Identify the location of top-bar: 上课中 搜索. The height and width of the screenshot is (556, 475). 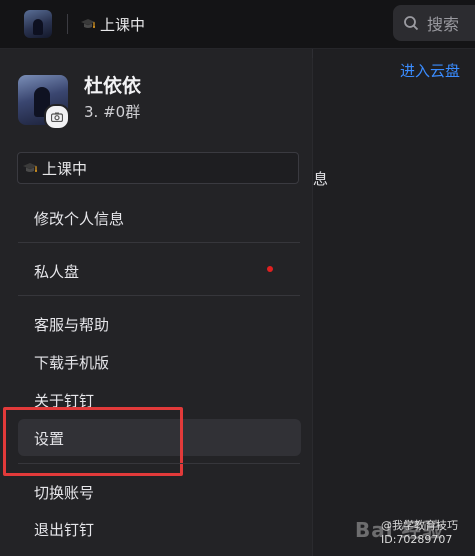
(237, 24).